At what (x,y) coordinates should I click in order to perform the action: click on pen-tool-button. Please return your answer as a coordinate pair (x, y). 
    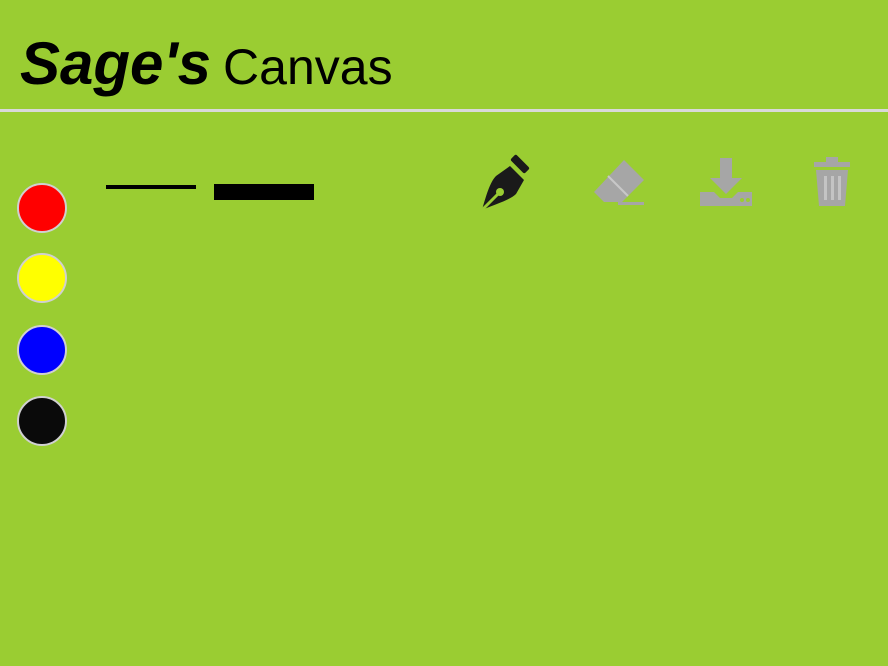
    Looking at the image, I should click on (506, 182).